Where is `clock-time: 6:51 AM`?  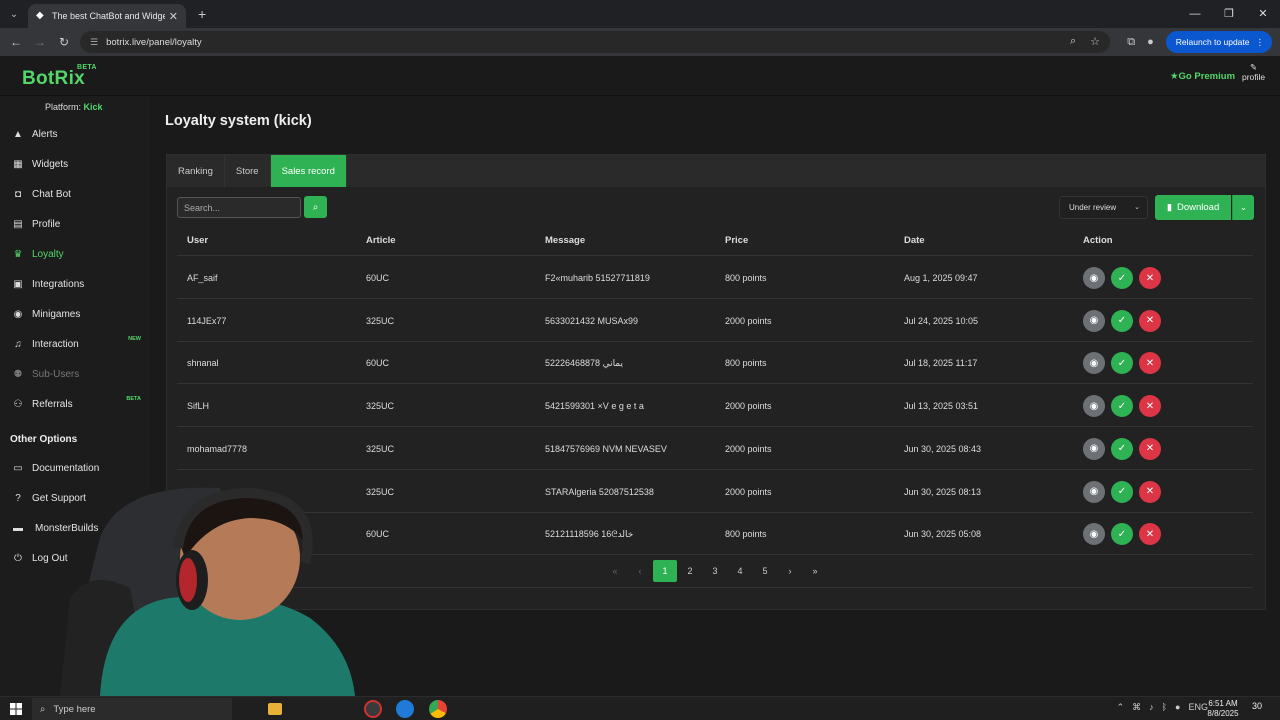 clock-time: 6:51 AM is located at coordinates (1223, 703).